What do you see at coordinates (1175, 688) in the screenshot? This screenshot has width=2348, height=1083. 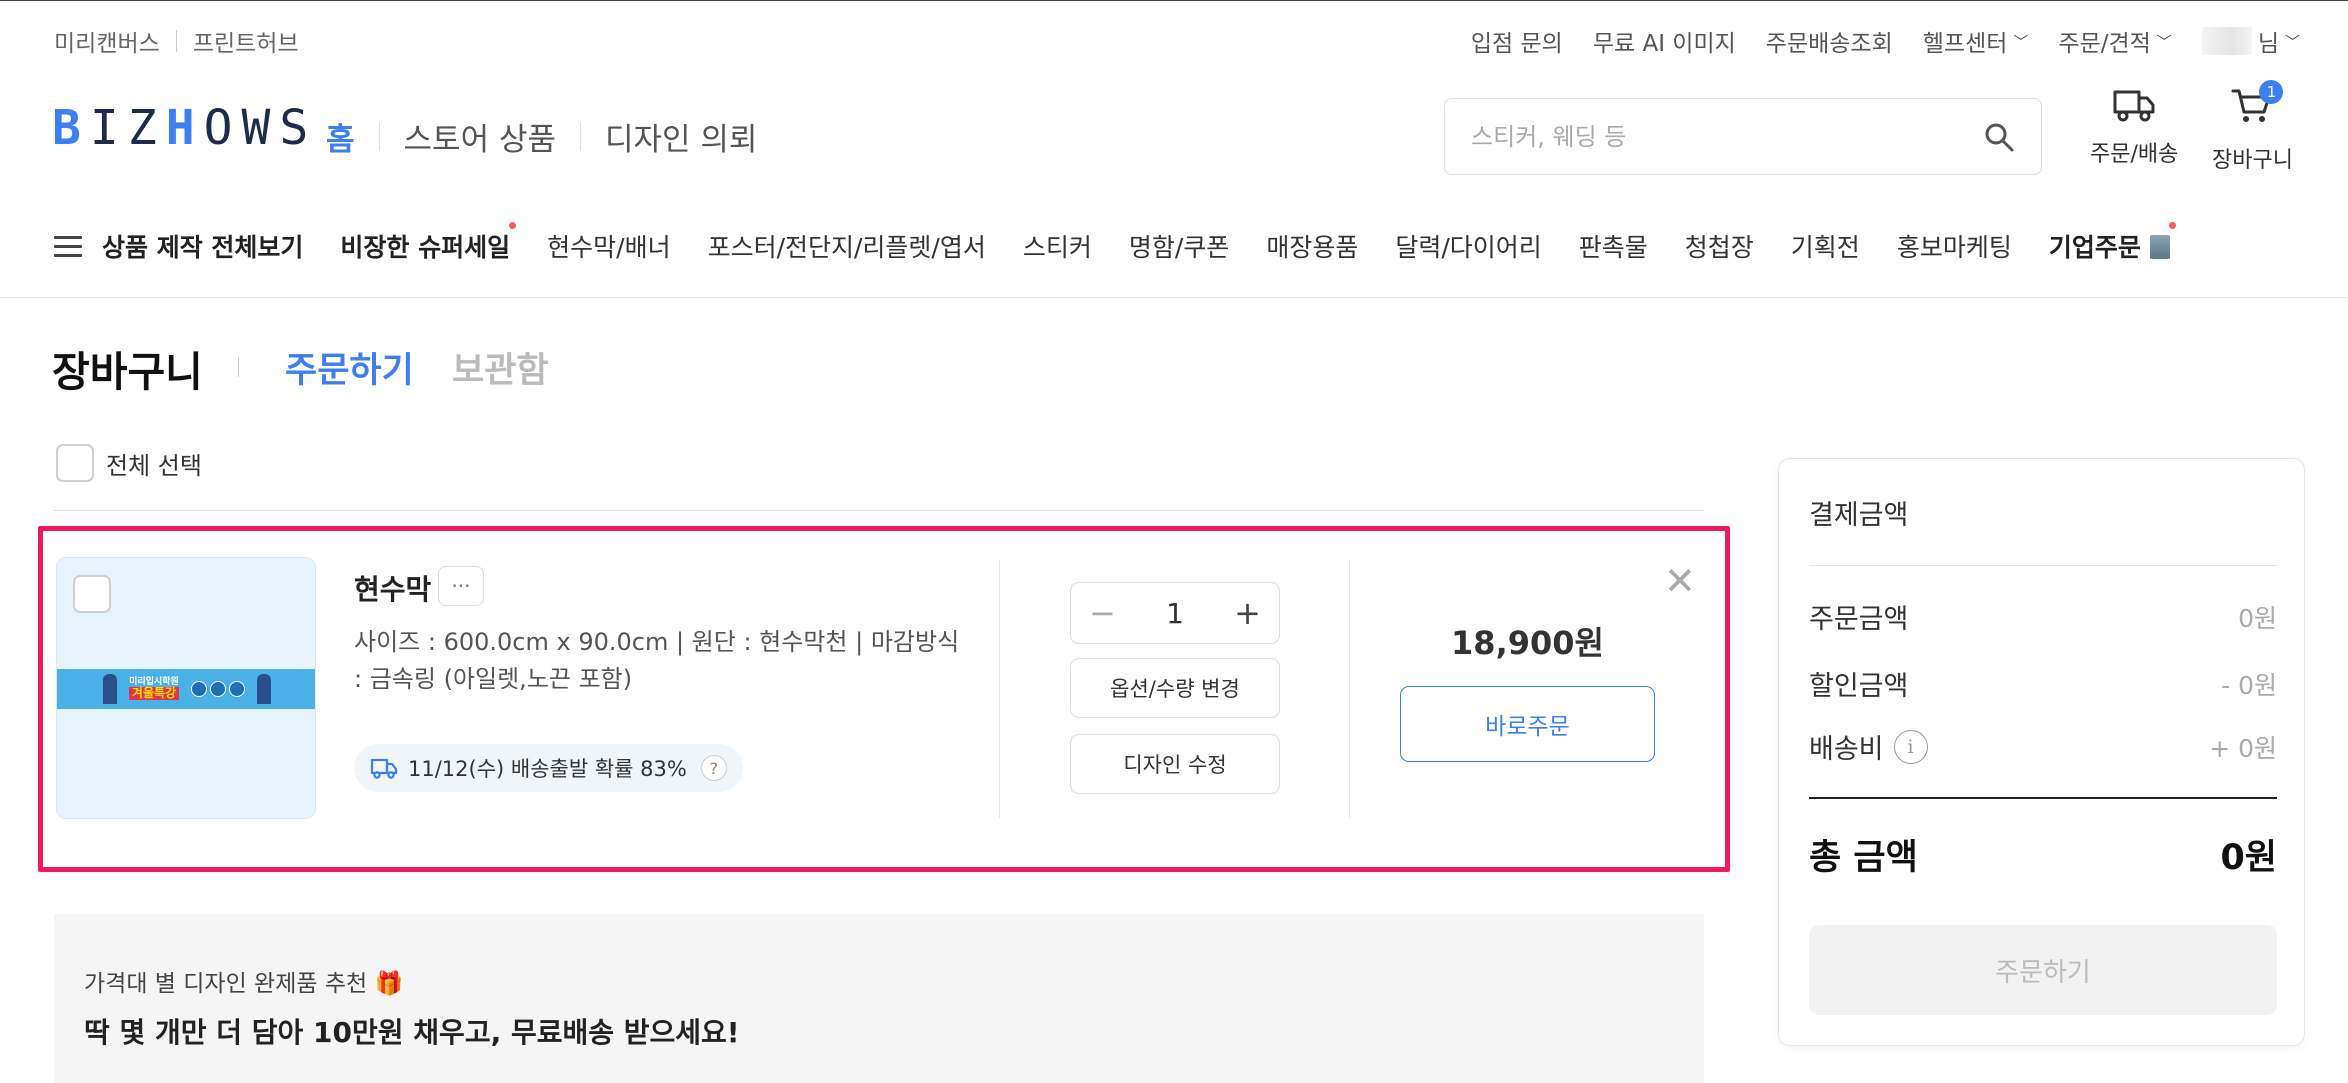 I see `change-options-button: 옵션/수량 변경` at bounding box center [1175, 688].